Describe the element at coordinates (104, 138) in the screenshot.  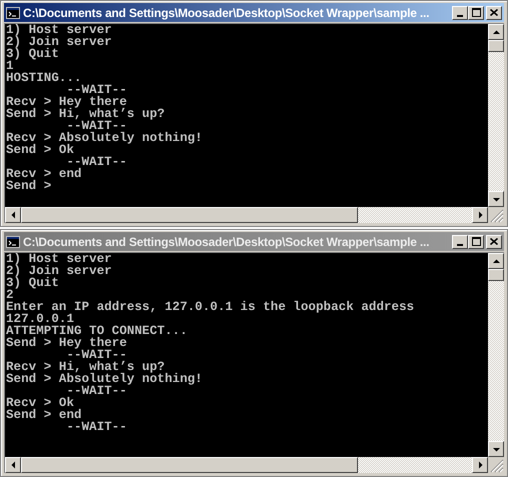
I see `console-line: Recv > Absolutely nothing!` at that location.